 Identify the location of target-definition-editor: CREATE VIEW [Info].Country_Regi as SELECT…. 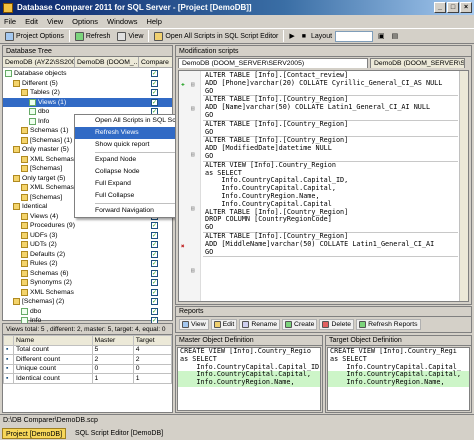
(398, 379).